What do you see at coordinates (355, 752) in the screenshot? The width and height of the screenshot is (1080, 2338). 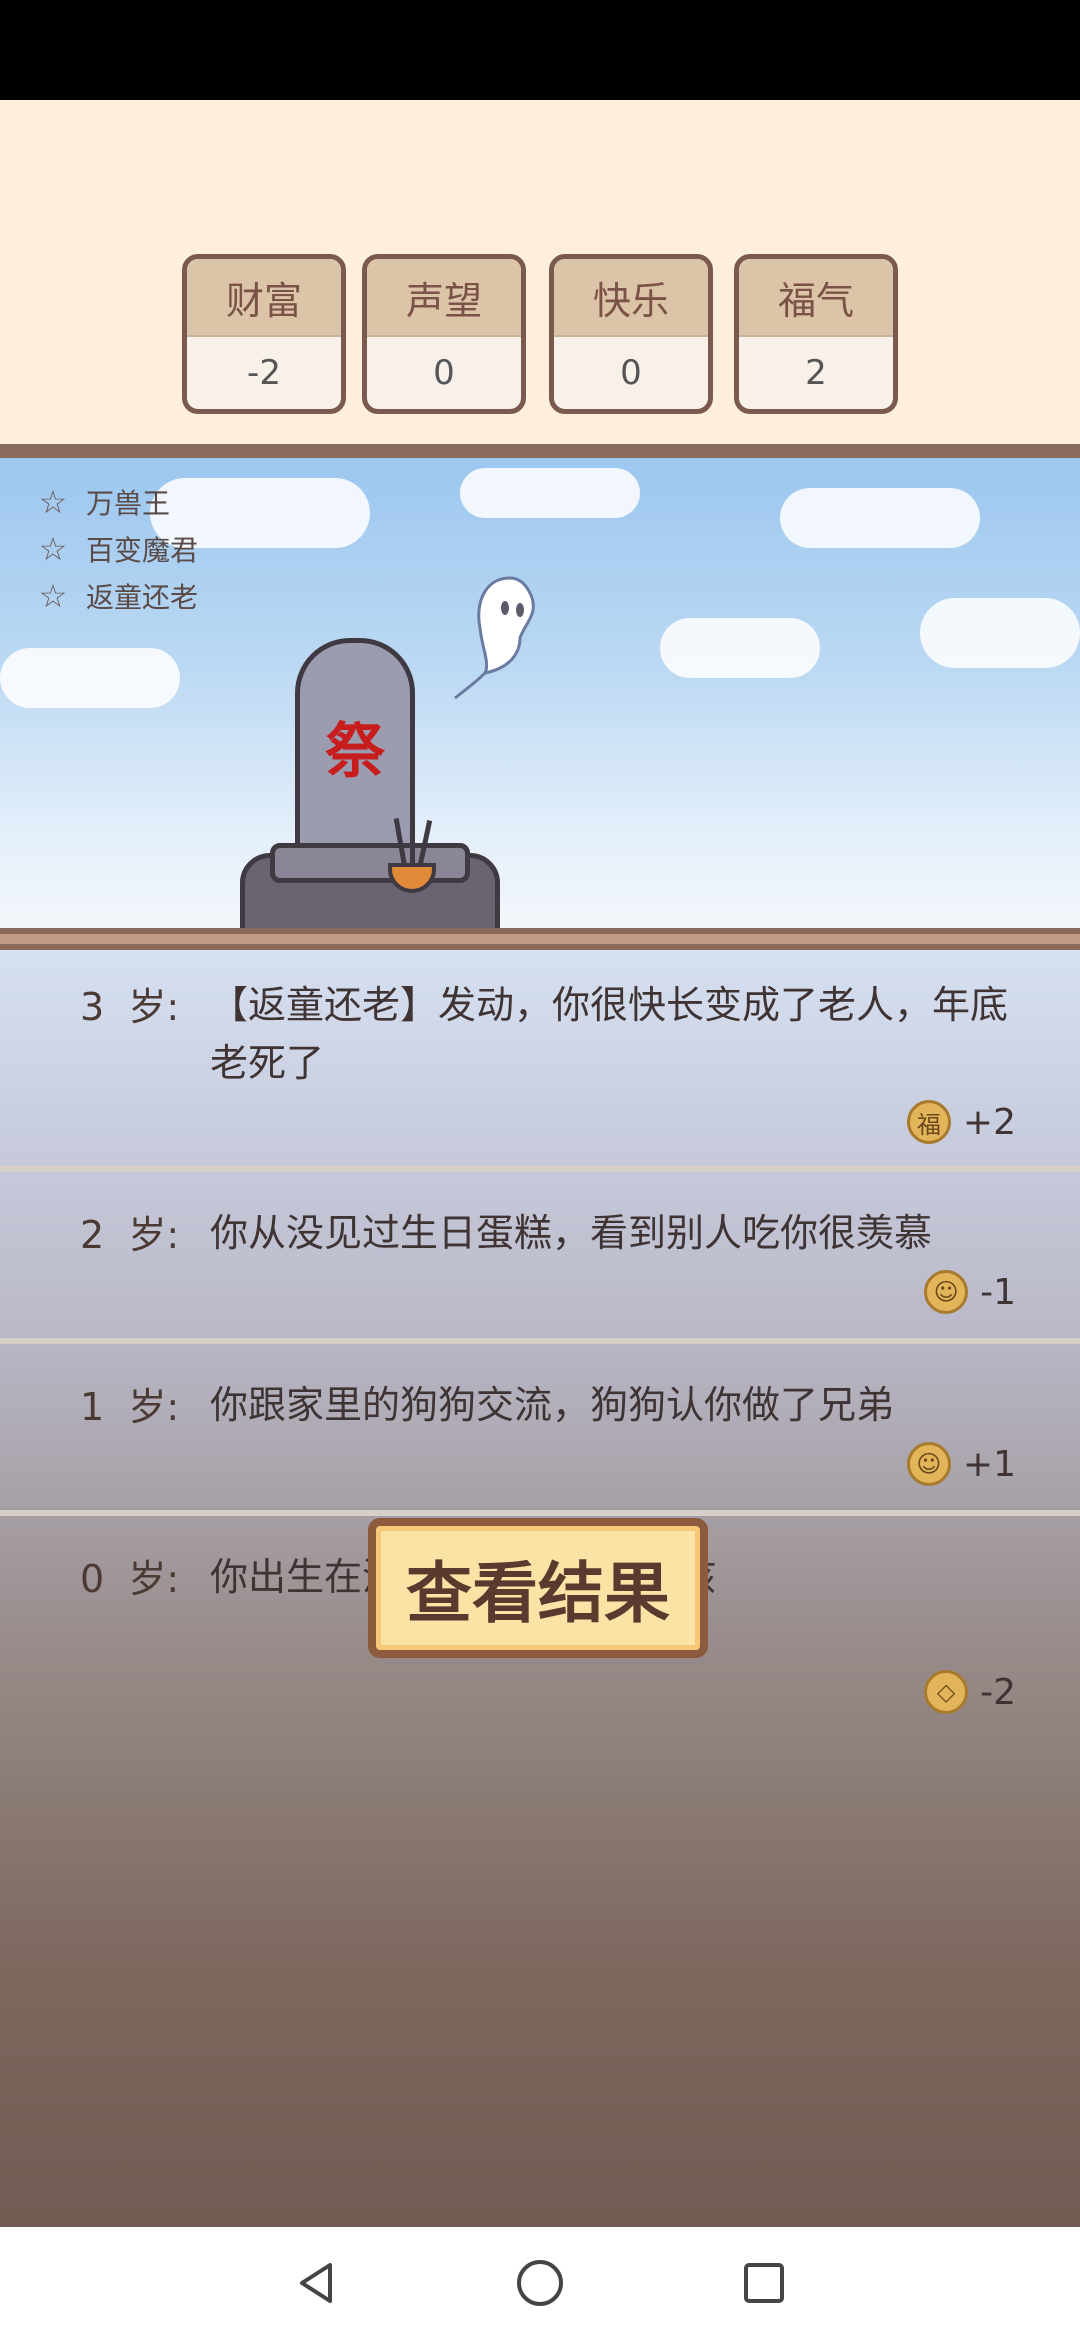 I see `tombstone-character: 祭` at bounding box center [355, 752].